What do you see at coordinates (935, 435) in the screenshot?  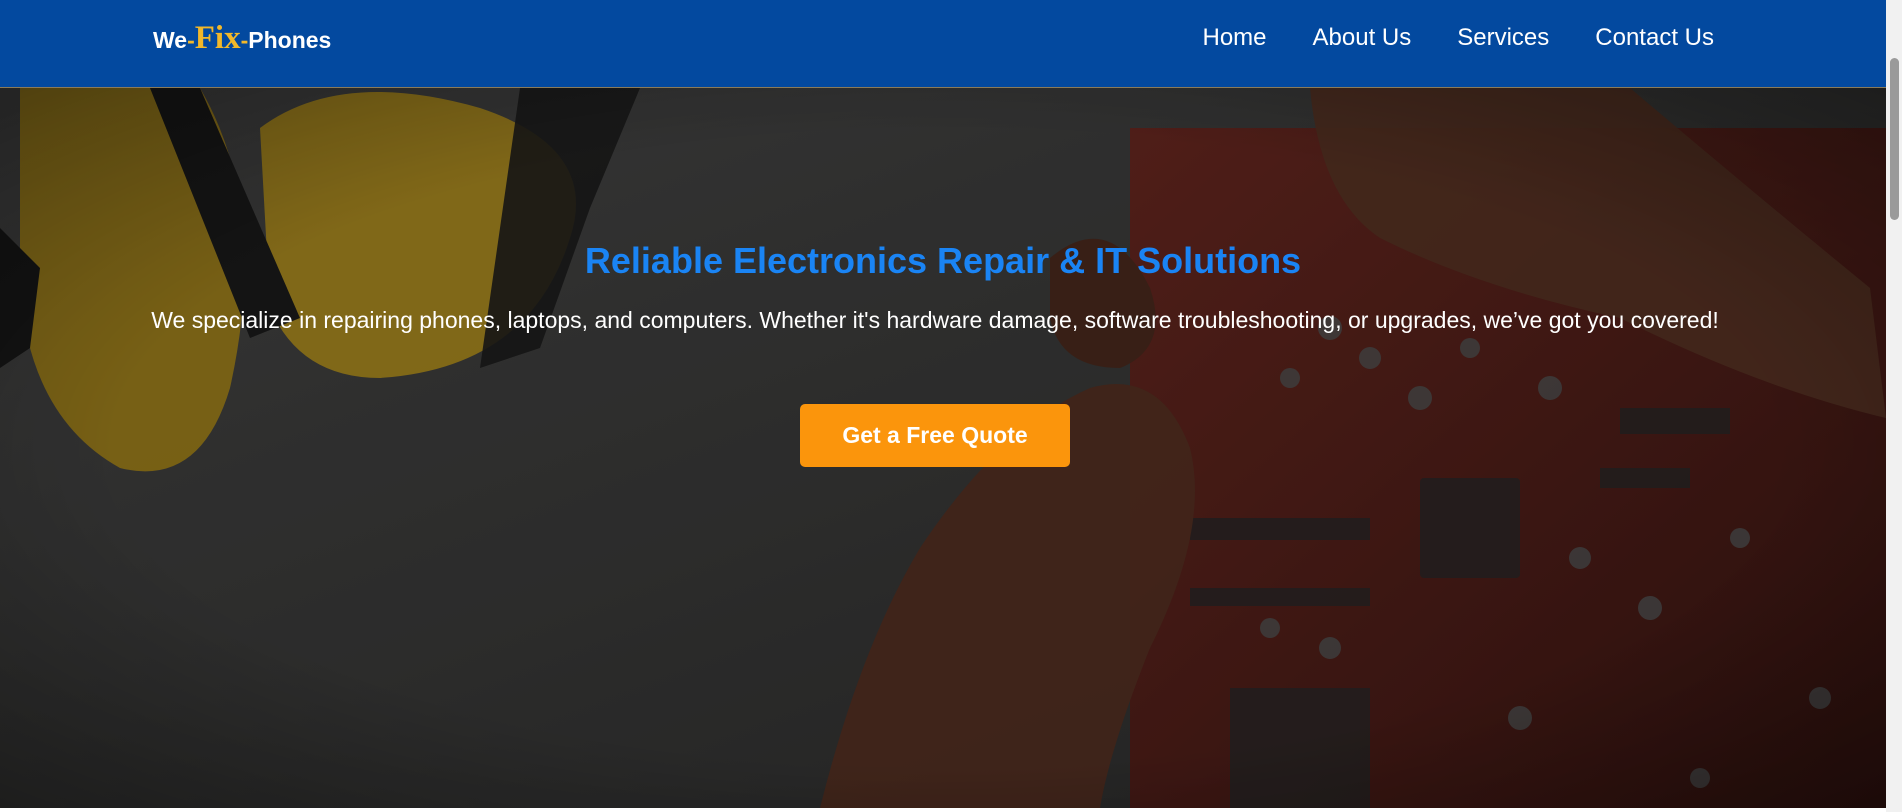 I see `get-free-quote-button: Get a Free Quote` at bounding box center [935, 435].